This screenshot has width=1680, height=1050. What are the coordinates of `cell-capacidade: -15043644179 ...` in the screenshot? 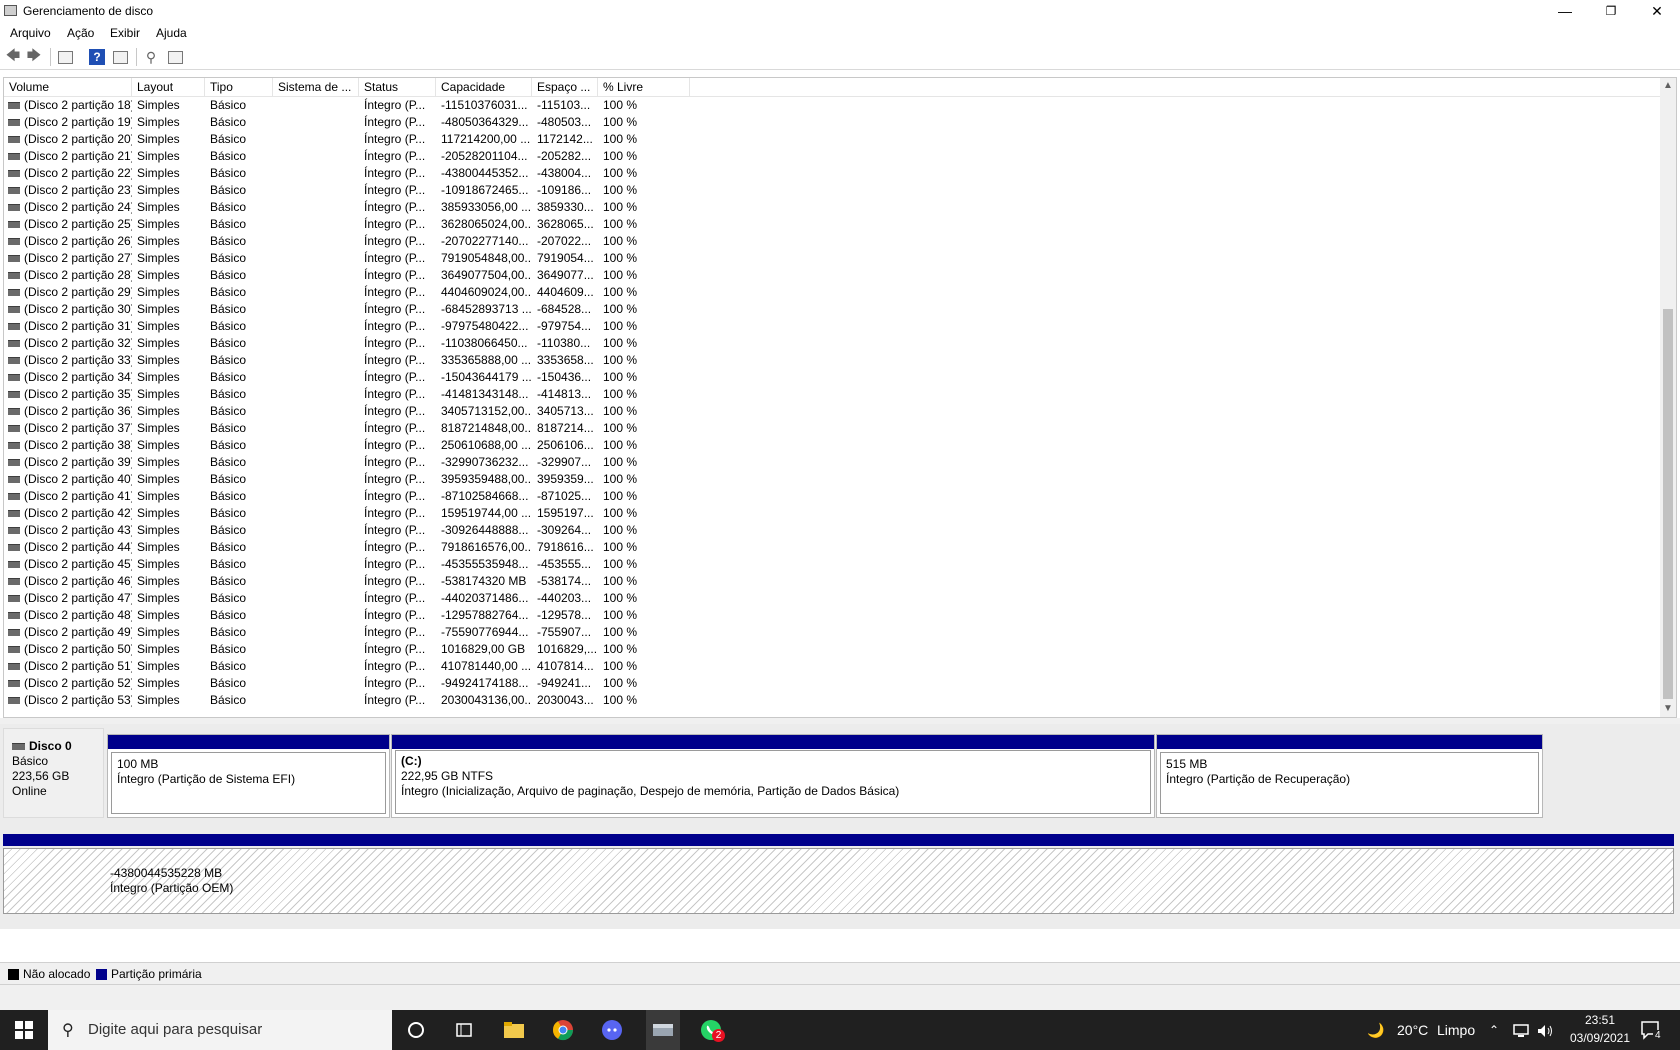 It's located at (486, 377).